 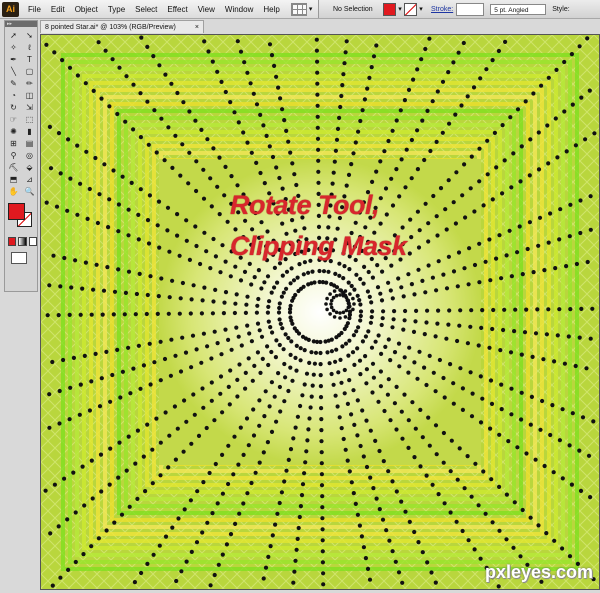 What do you see at coordinates (13, 35) in the screenshot?
I see `selection-icon: ➚` at bounding box center [13, 35].